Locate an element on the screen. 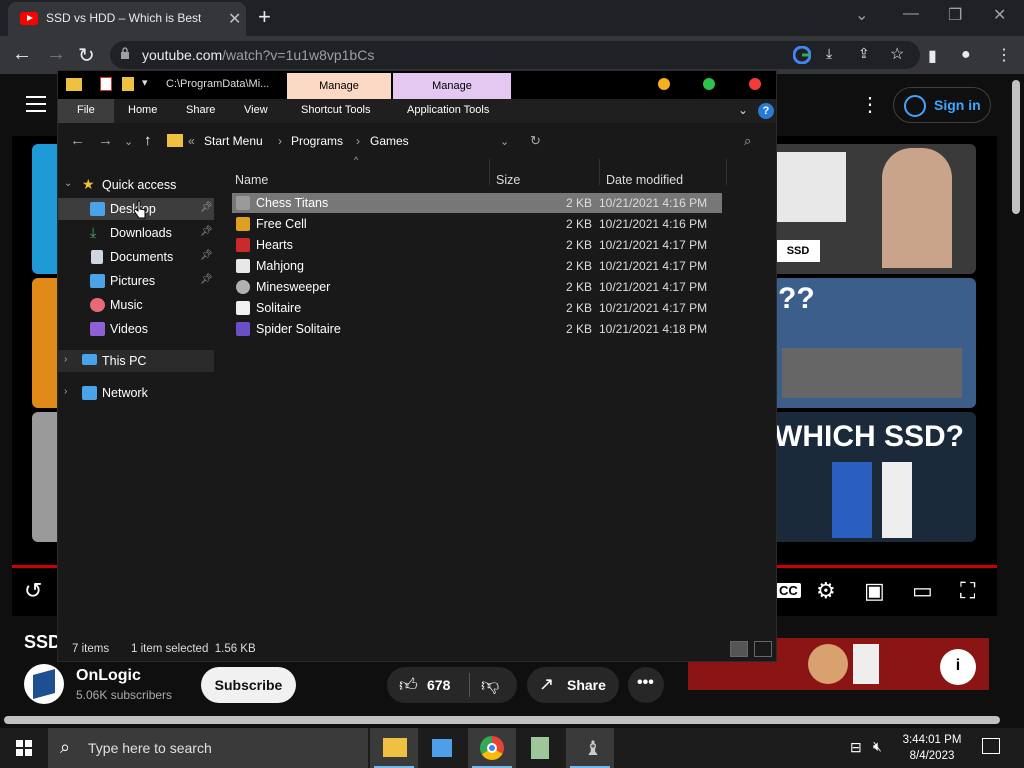 The width and height of the screenshot is (1024, 768). miniplayer-icon: ▣ is located at coordinates (874, 591).